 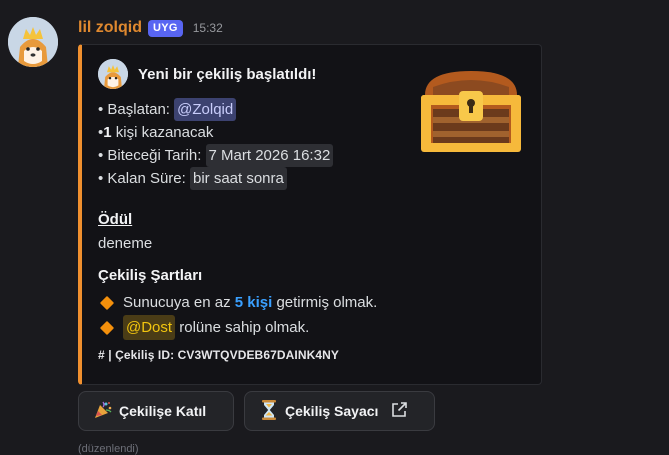 I want to click on winners-count: 1, so click(x=107, y=132).